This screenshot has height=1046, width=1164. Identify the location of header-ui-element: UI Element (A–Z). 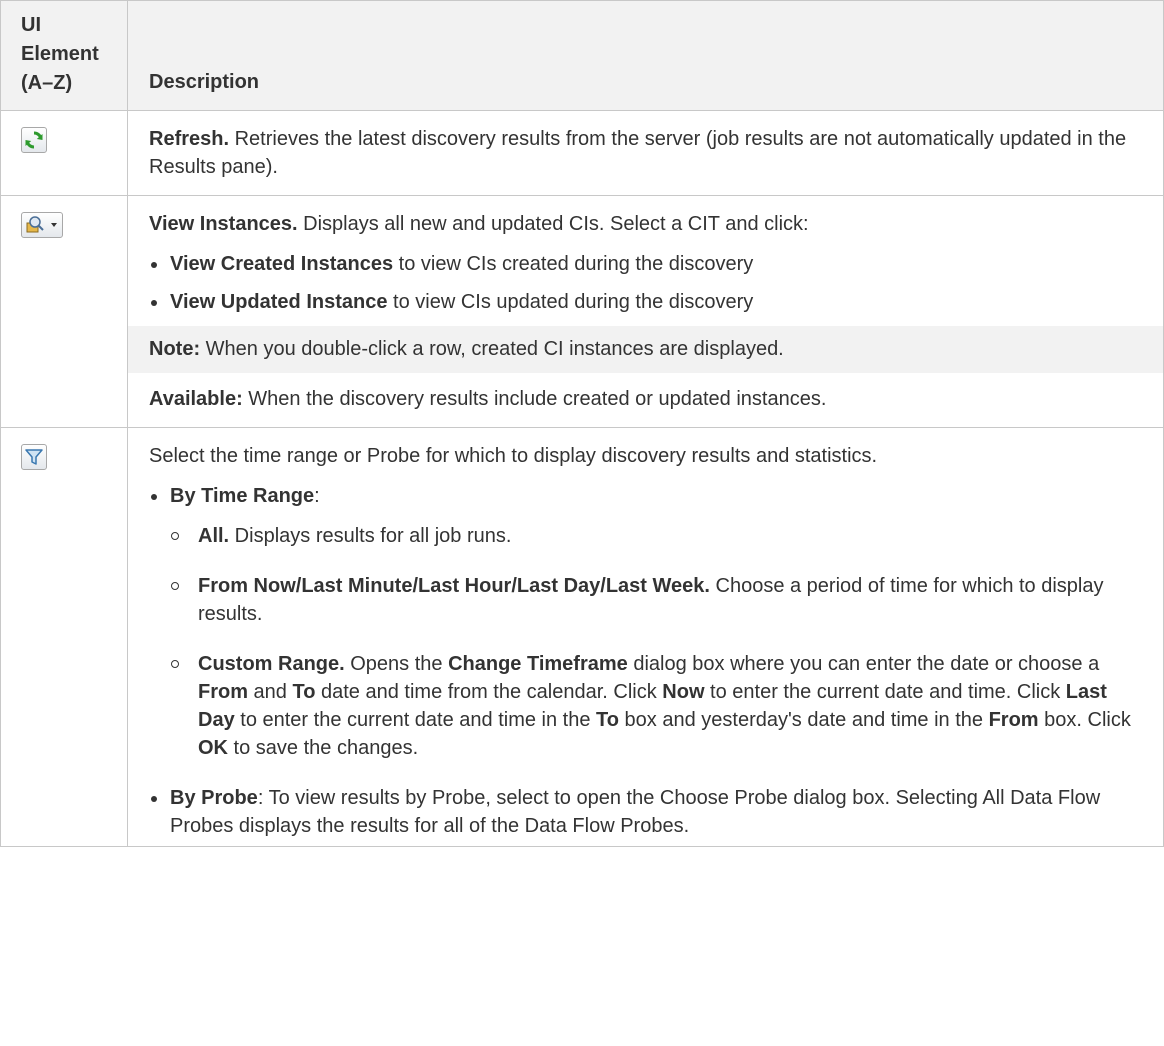
(64, 55).